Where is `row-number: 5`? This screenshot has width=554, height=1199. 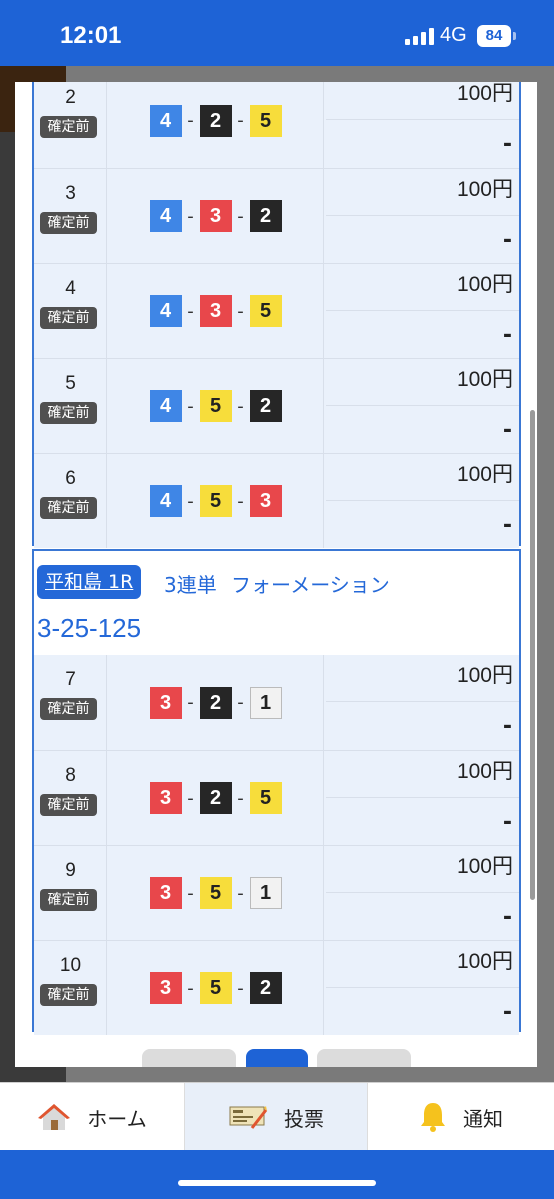
row-number: 5 is located at coordinates (70, 383).